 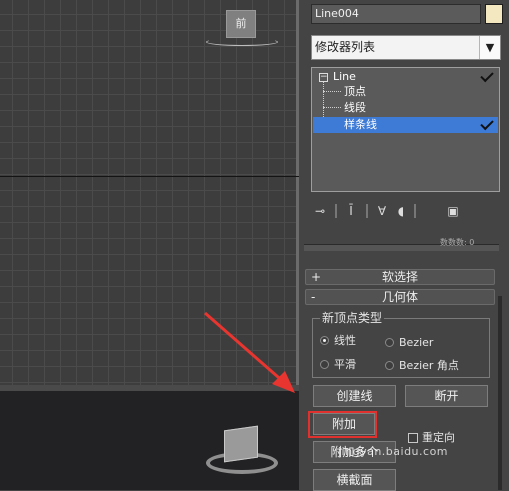 What do you see at coordinates (345, 47) in the screenshot?
I see `modifier-list-label: 修改器列表` at bounding box center [345, 47].